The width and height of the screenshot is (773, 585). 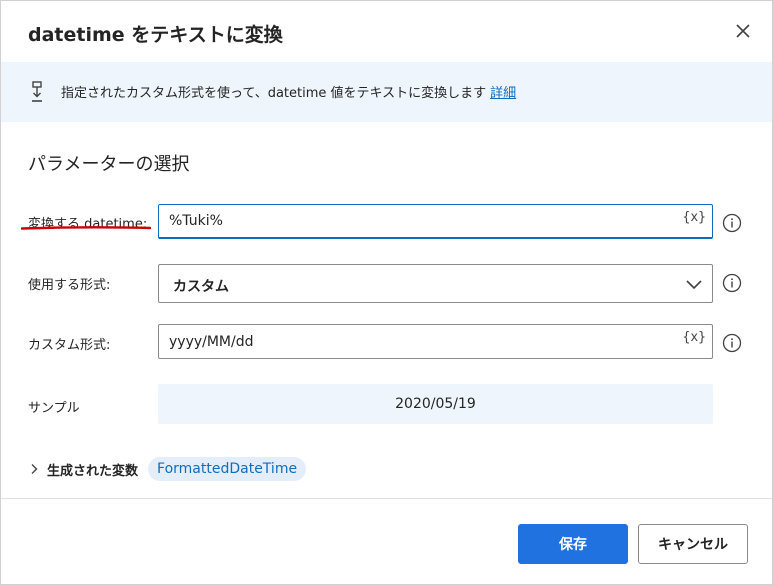 What do you see at coordinates (69, 345) in the screenshot?
I see `custom-format-label: カスタム形式:` at bounding box center [69, 345].